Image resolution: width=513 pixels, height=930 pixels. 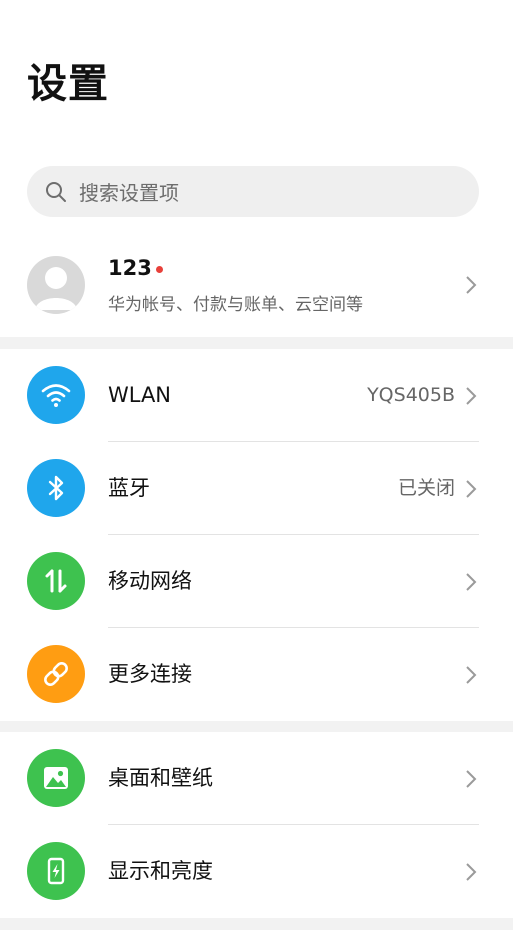 I want to click on account-name-row: 123, so click(x=135, y=268).